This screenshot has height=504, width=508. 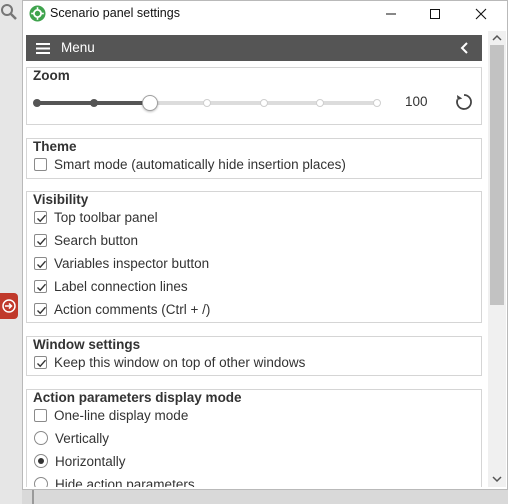 I want to click on label-connection-lines-checkbox, so click(x=40, y=286).